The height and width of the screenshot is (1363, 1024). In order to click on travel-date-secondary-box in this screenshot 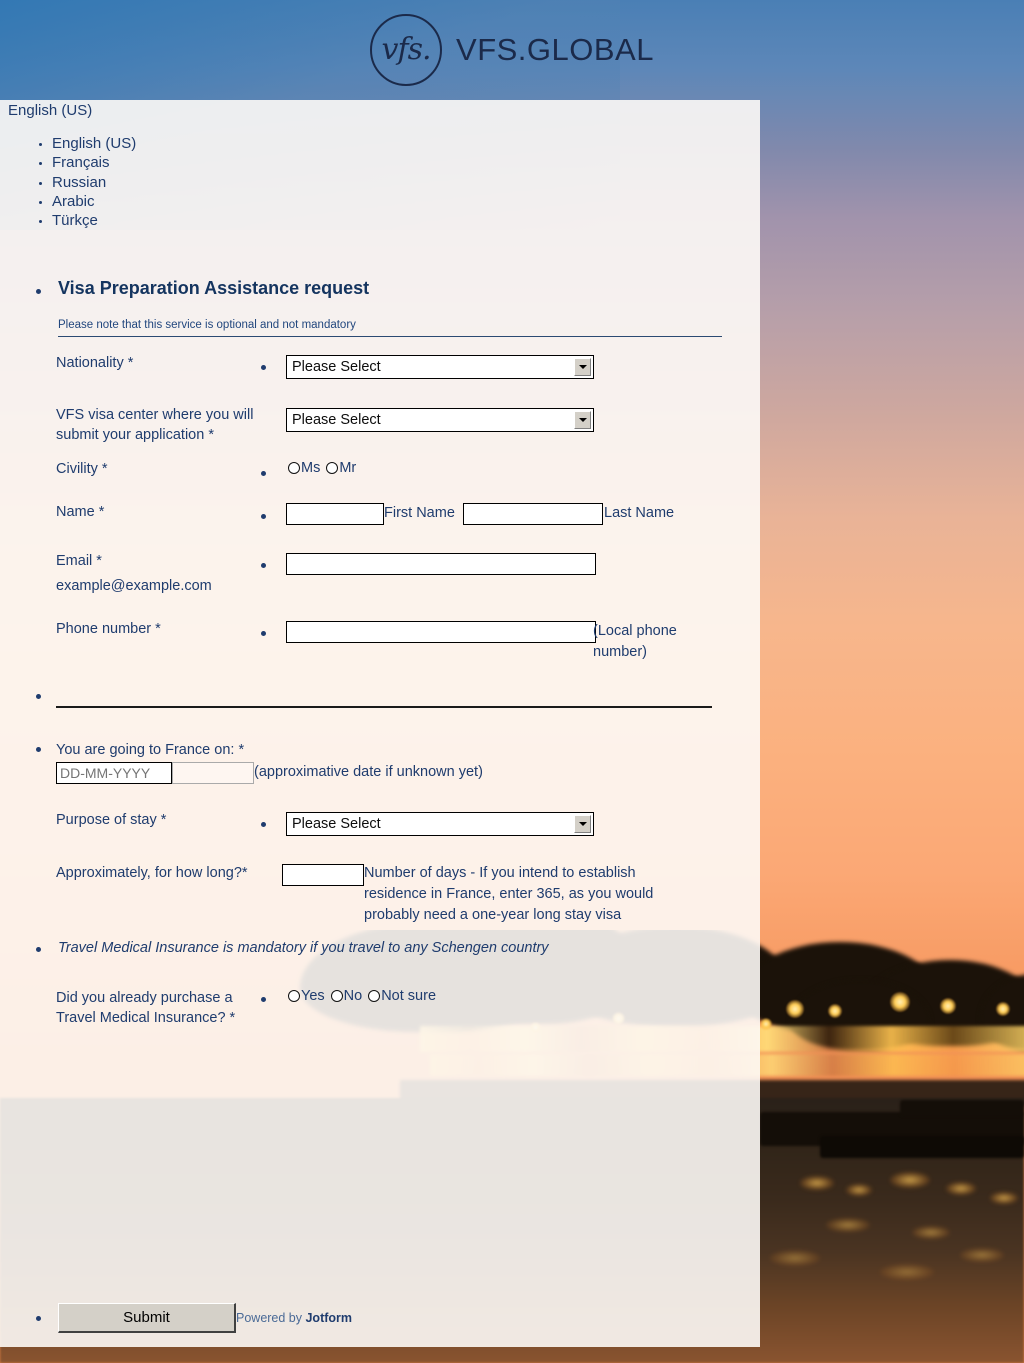, I will do `click(213, 773)`.